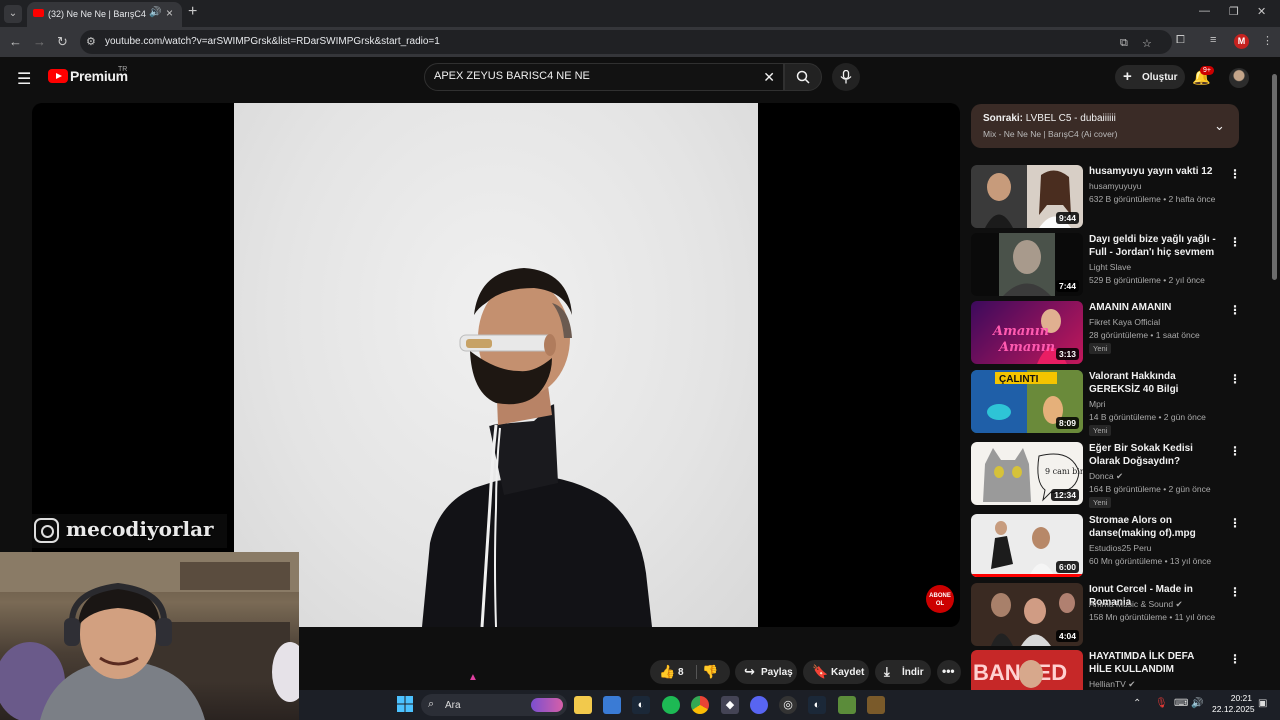  I want to click on forward-icon: →, so click(39, 41).